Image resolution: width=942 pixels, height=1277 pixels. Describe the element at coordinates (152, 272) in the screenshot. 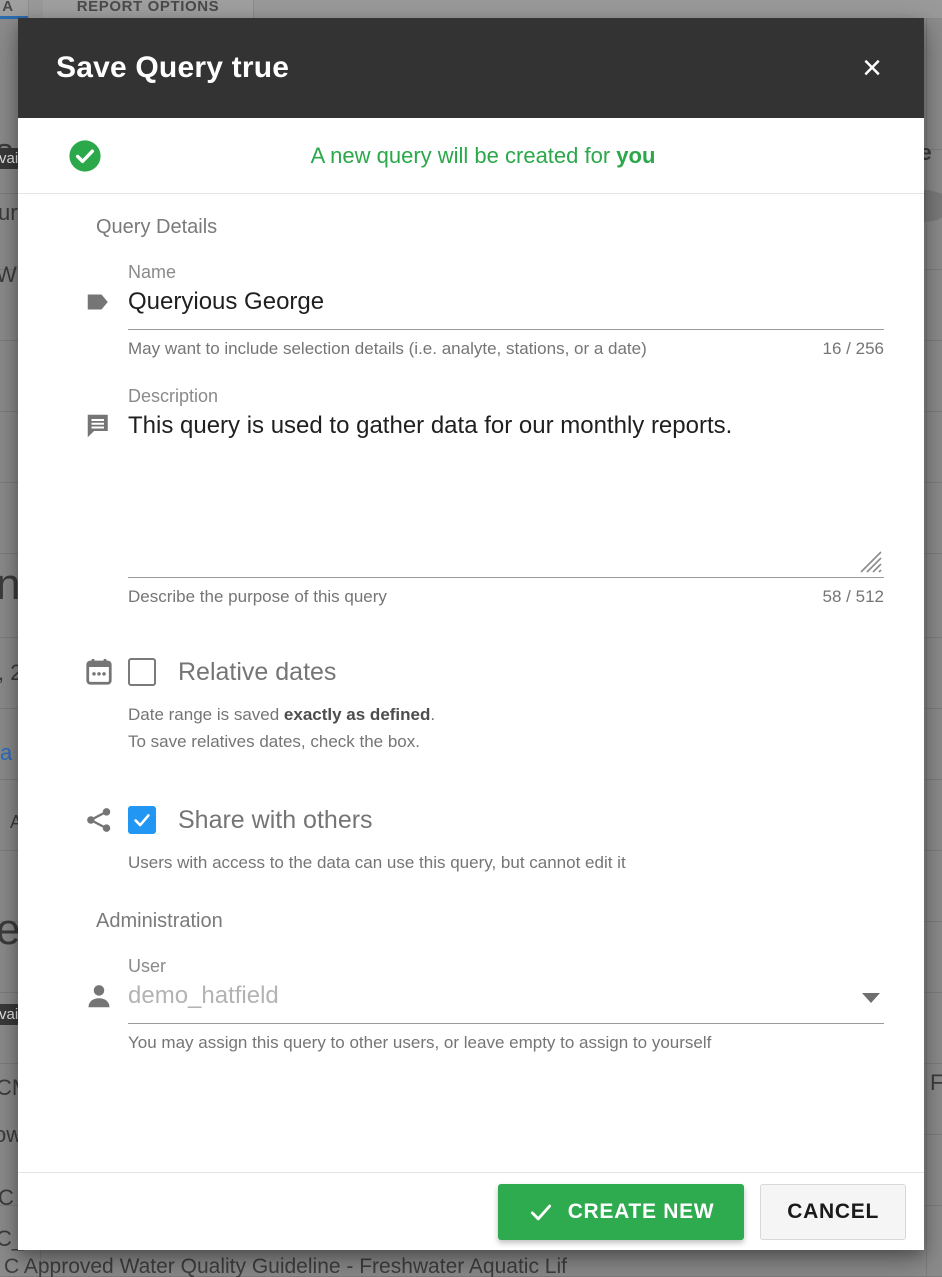

I see `field-name-label: Name` at that location.